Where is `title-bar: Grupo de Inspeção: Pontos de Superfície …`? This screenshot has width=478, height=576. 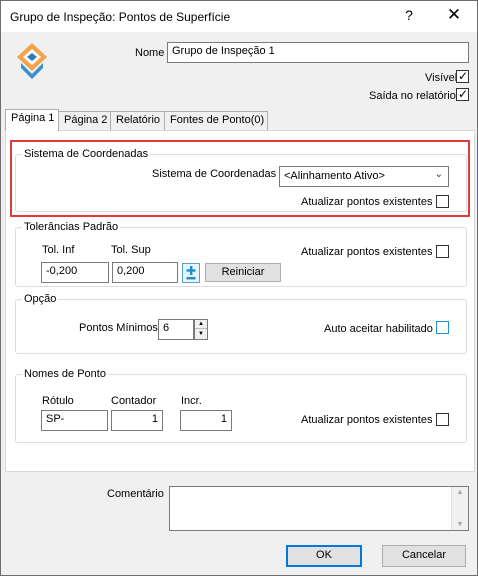
title-bar: Grupo de Inspeção: Pontos de Superfície … is located at coordinates (239, 16).